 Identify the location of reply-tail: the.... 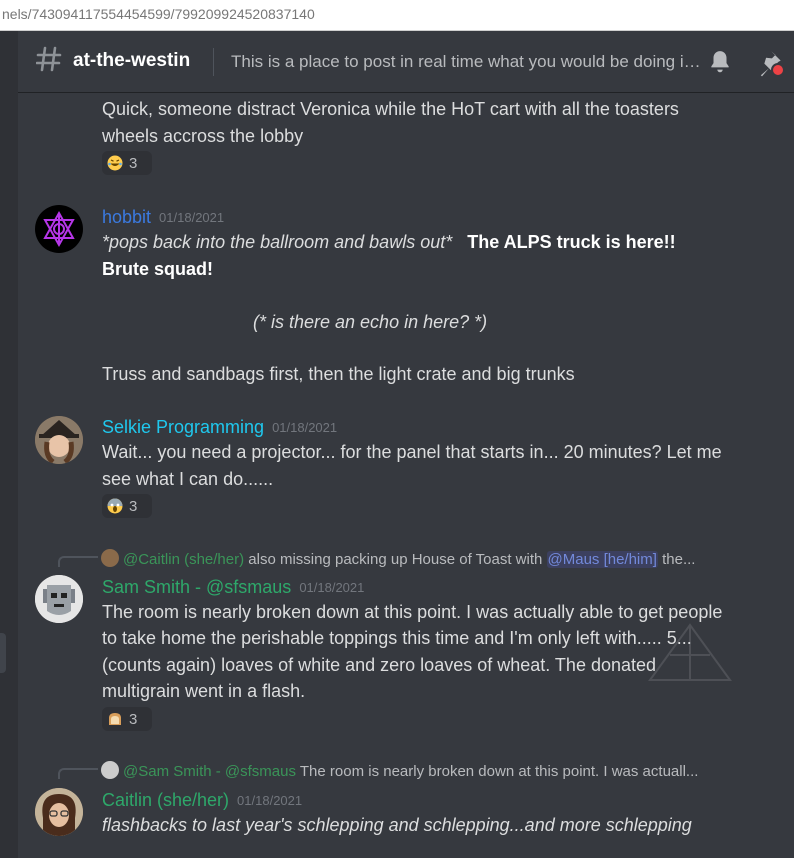
(679, 559).